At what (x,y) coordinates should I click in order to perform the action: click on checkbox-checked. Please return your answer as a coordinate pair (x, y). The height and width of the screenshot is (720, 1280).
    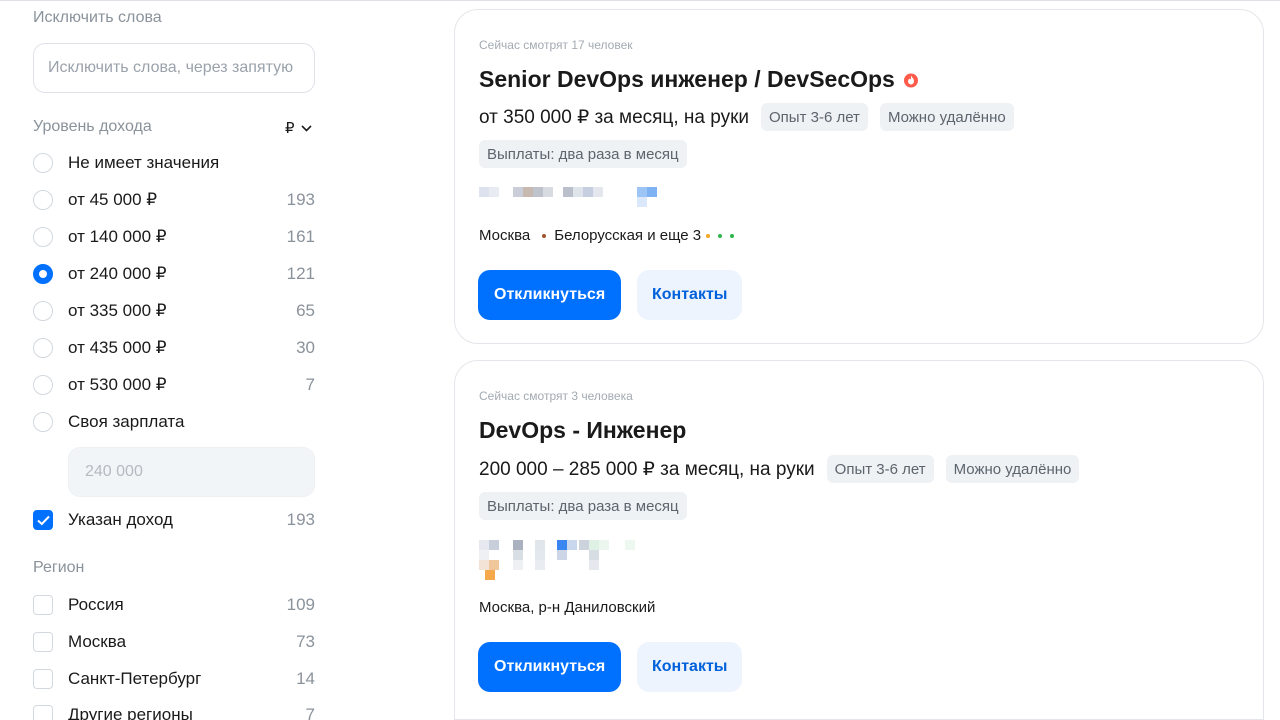
    Looking at the image, I should click on (43, 520).